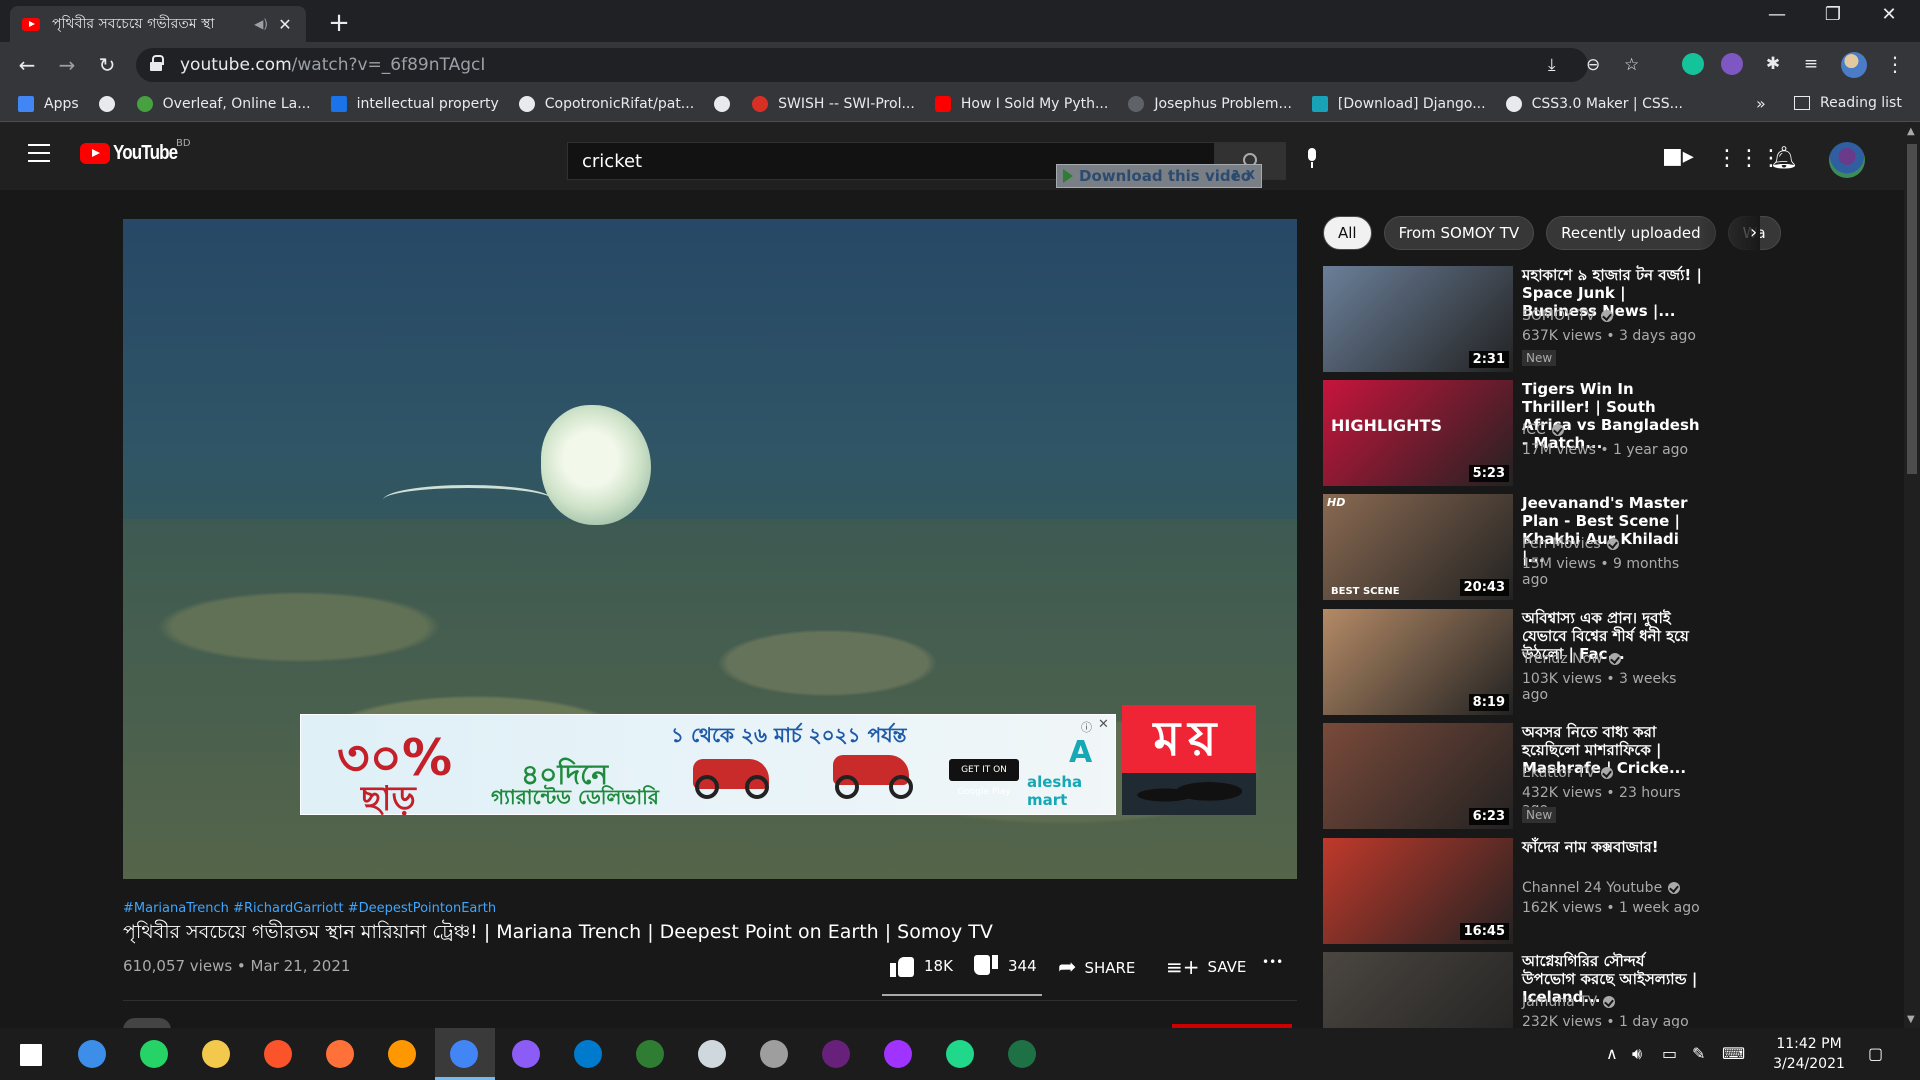 The width and height of the screenshot is (1920, 1080). Describe the element at coordinates (1459, 233) in the screenshot. I see `chip-from-somoy-tv: From SOMOY TV` at that location.